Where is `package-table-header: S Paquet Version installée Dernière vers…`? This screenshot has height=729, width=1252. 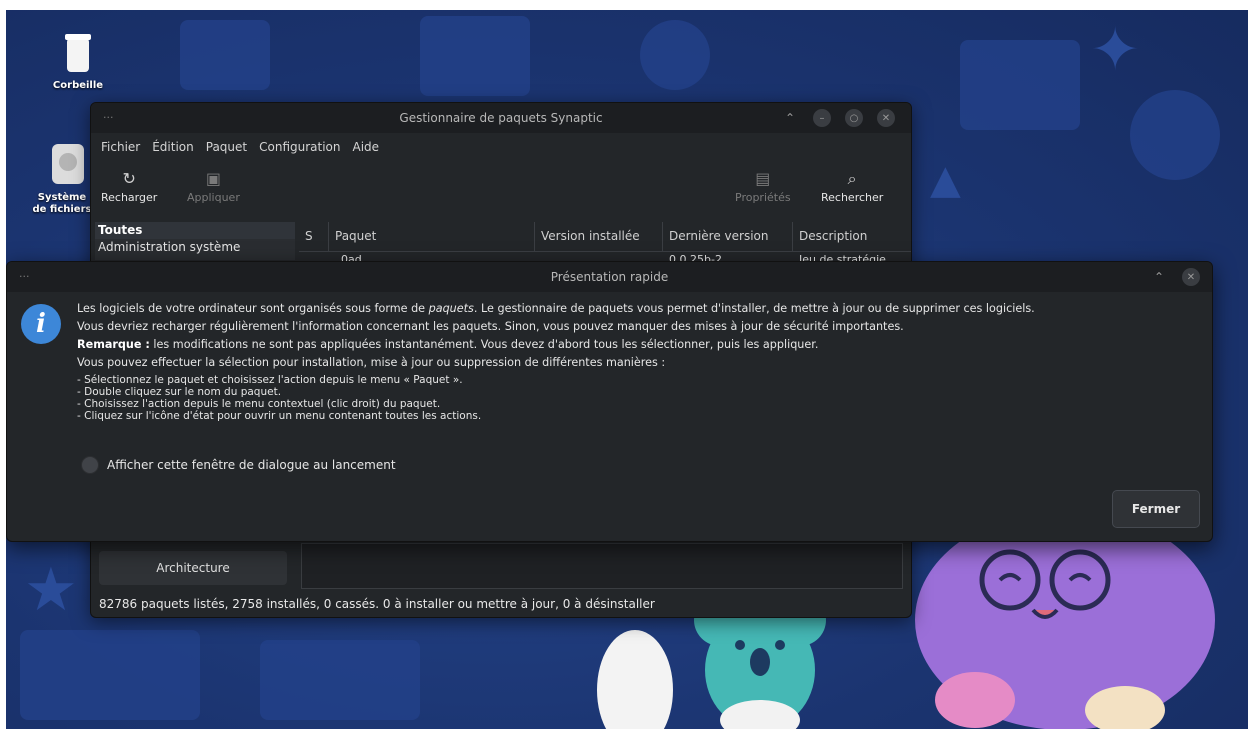
package-table-header: S Paquet Version installée Dernière vers… is located at coordinates (605, 237).